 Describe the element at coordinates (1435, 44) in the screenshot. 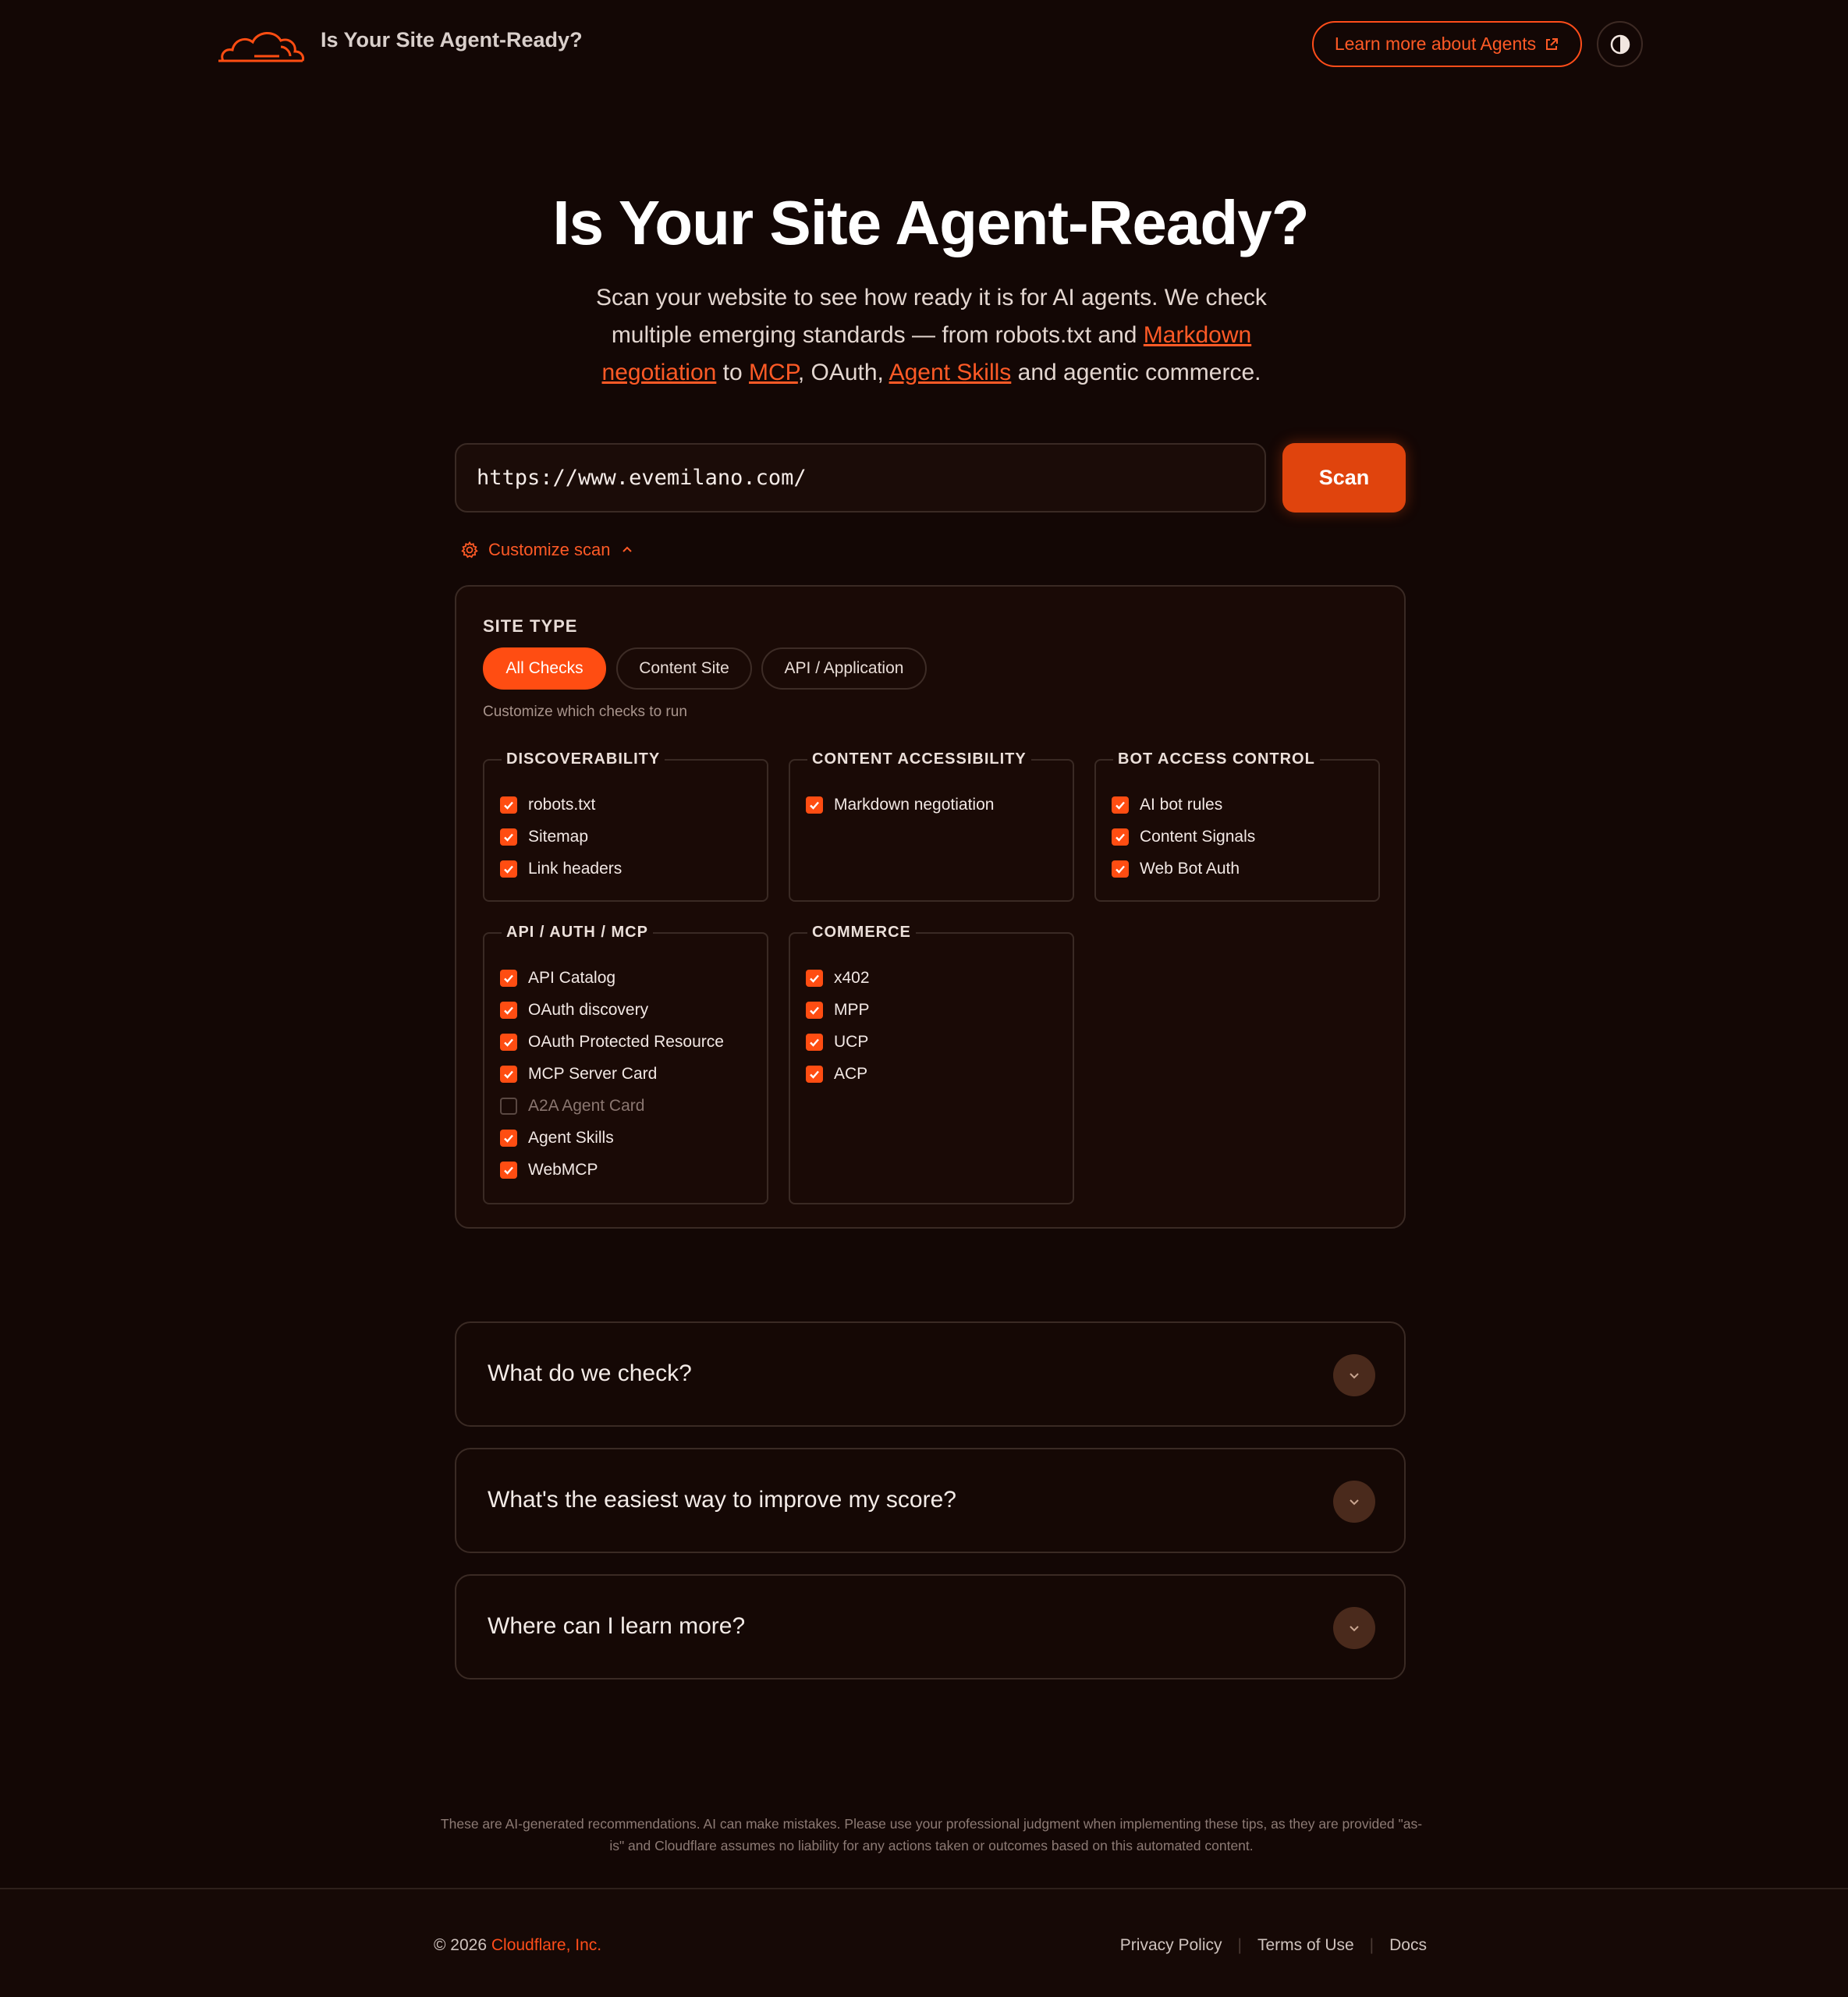

I see `learn-more-label: Learn more about Agents` at that location.